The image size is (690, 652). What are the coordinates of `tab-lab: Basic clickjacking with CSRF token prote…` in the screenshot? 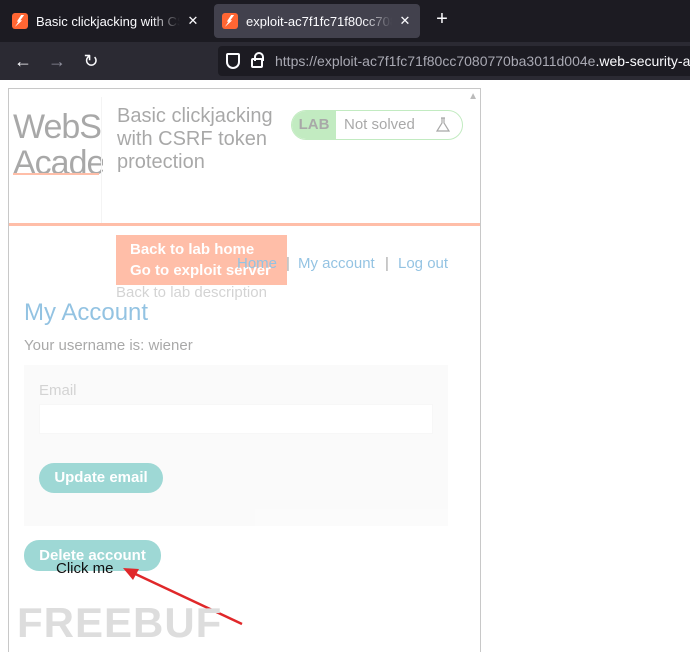 It's located at (106, 21).